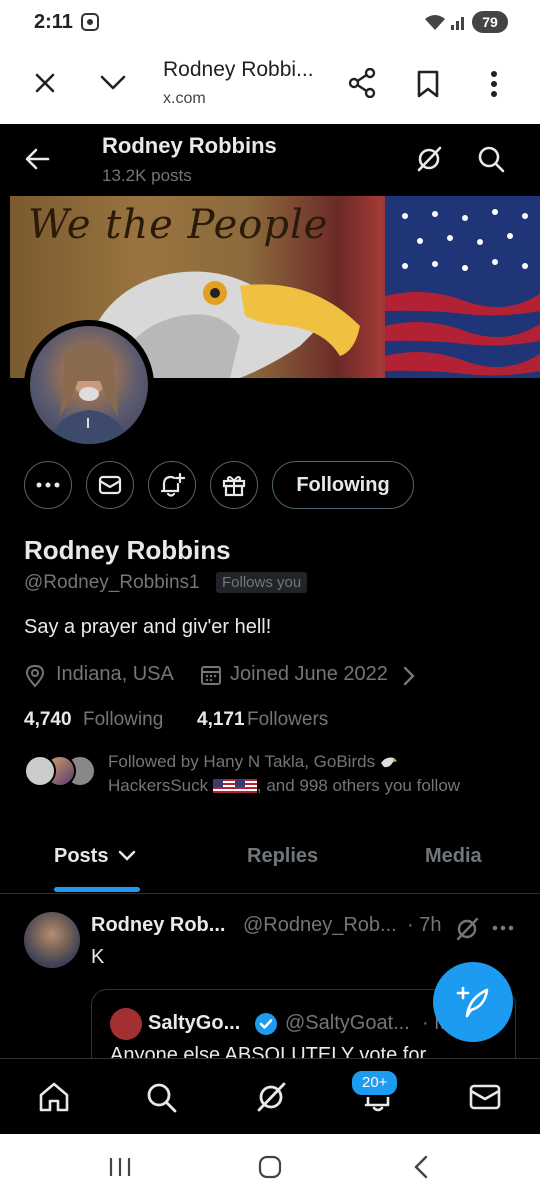 The width and height of the screenshot is (540, 1200). I want to click on header-post-count: 13.2K posts, so click(147, 175).